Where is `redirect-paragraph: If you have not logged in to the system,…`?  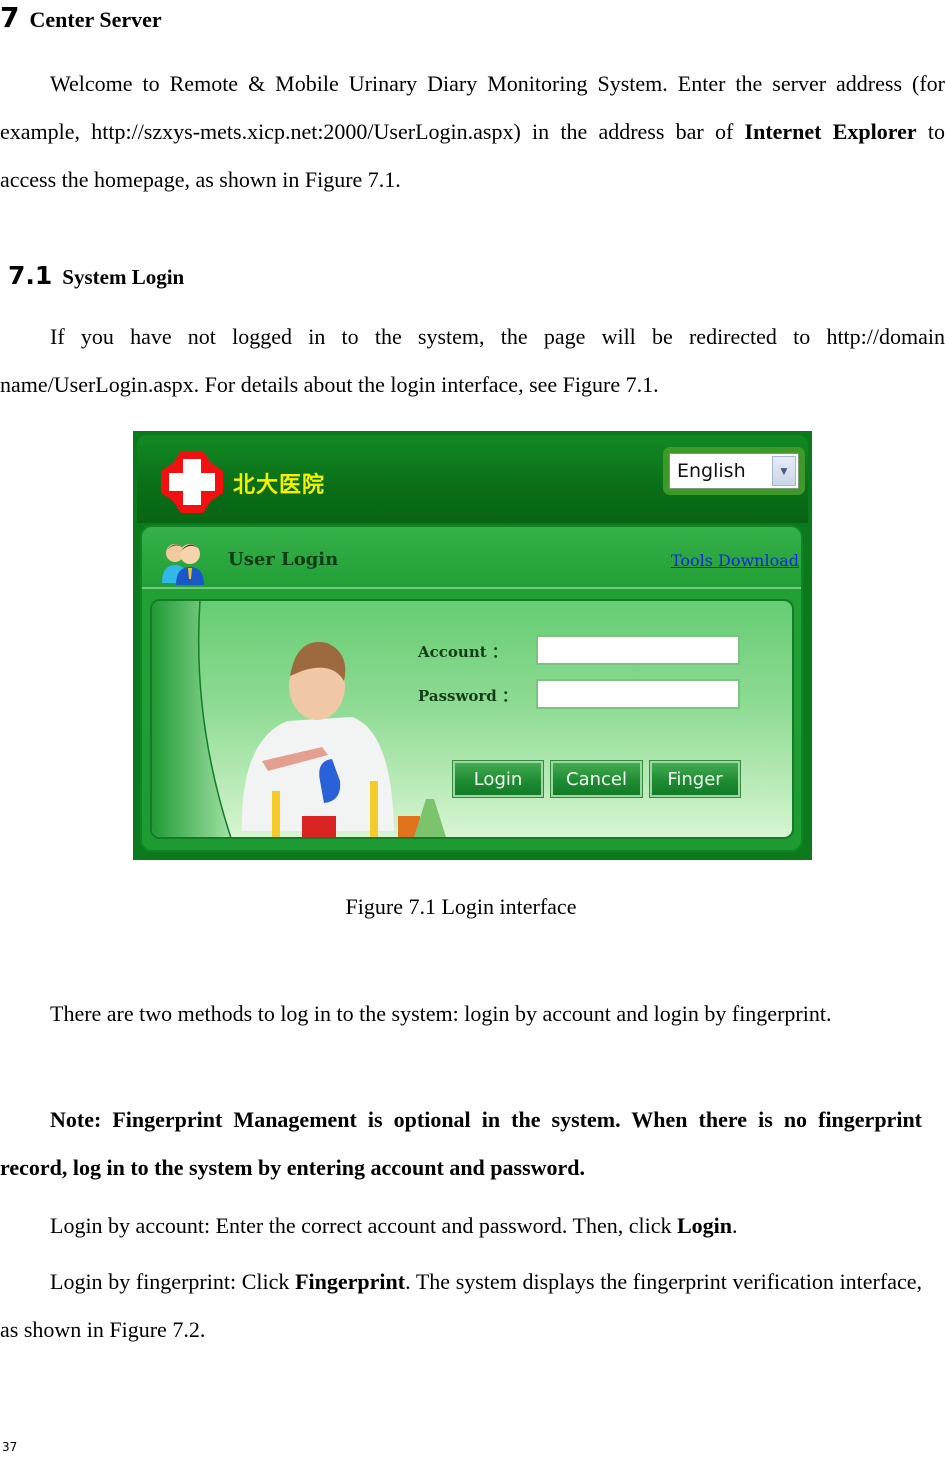
redirect-paragraph: If you have not logged in to the system,… is located at coordinates (472, 360).